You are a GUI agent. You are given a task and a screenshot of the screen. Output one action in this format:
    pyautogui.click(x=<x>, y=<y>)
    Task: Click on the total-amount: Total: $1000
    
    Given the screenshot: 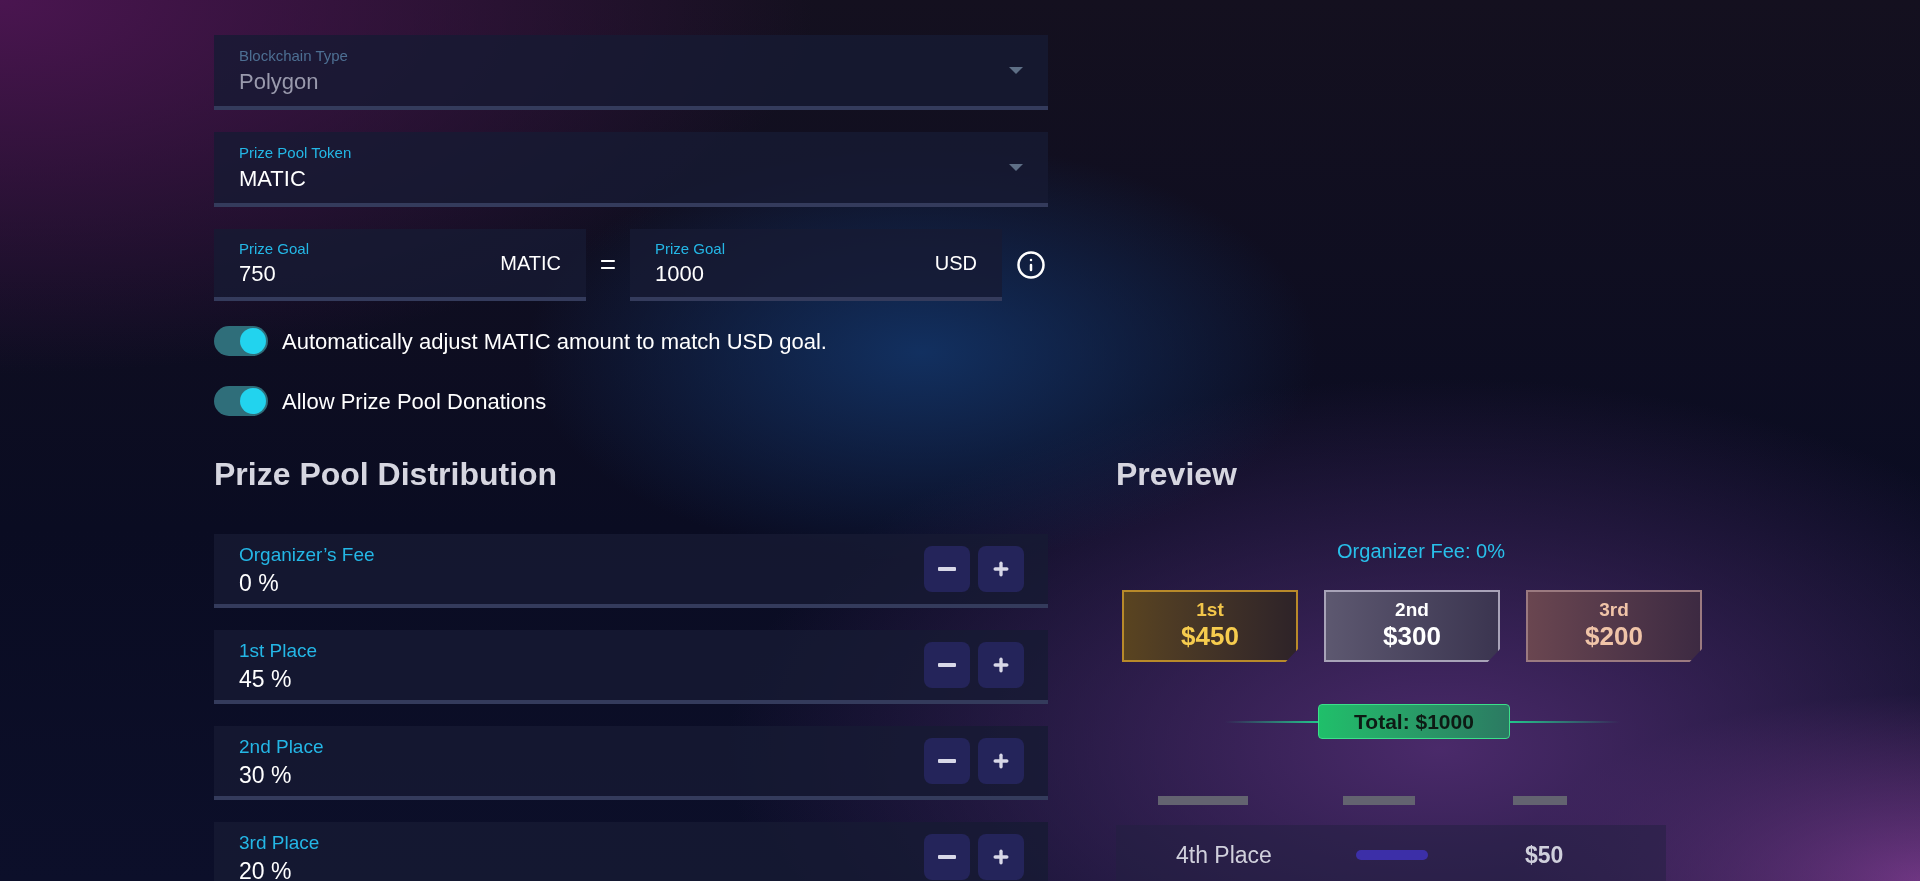 What is the action you would take?
    pyautogui.click(x=1414, y=721)
    